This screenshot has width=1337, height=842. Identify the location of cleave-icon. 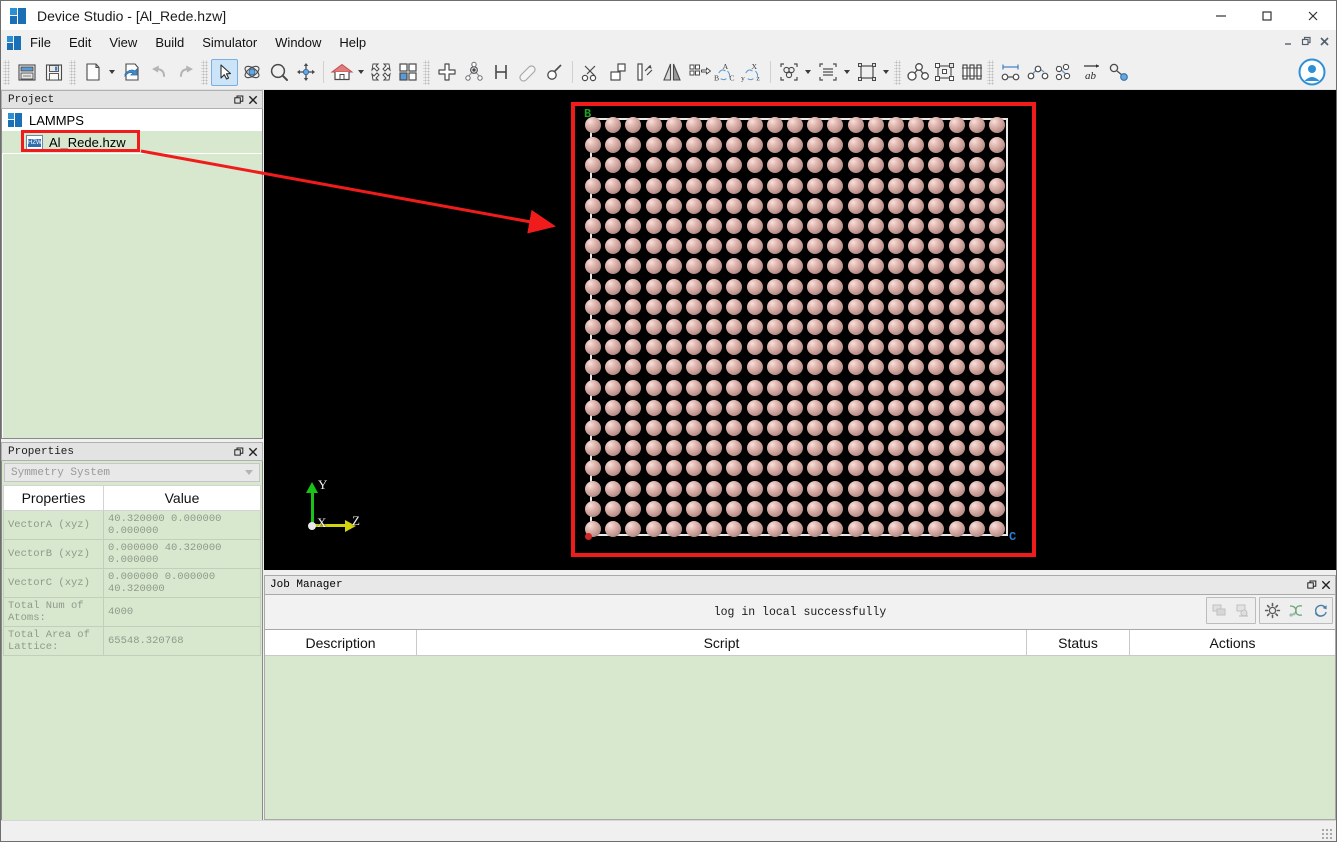
(1064, 72).